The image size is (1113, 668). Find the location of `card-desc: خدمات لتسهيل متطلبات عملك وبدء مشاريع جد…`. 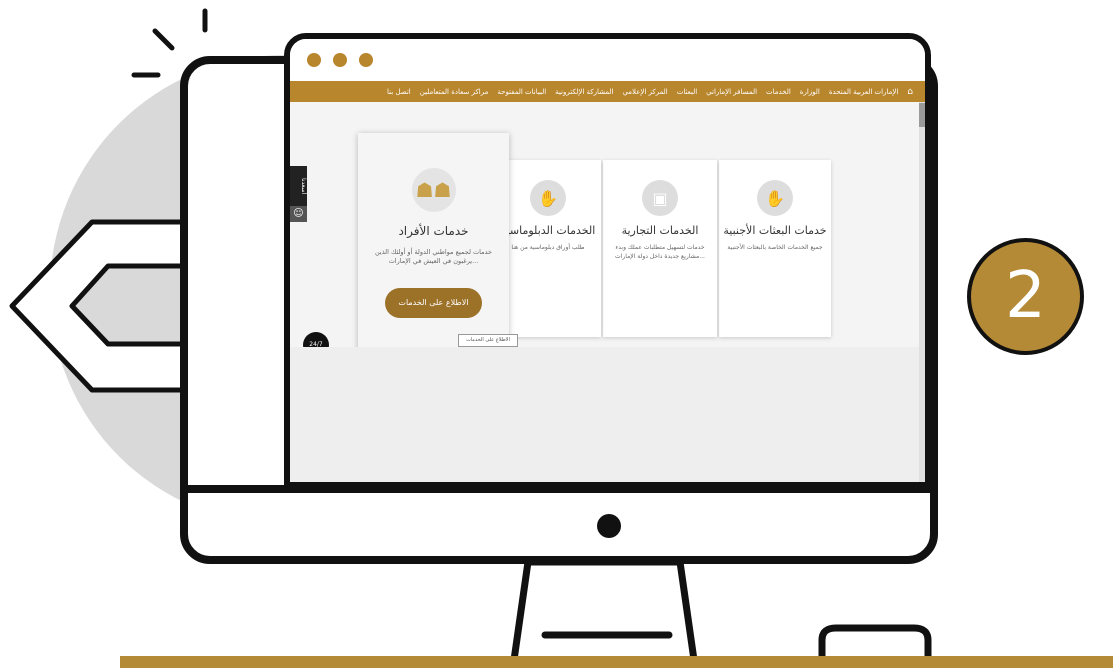

card-desc: خدمات لتسهيل متطلبات عملك وبدء مشاريع جد… is located at coordinates (660, 252).